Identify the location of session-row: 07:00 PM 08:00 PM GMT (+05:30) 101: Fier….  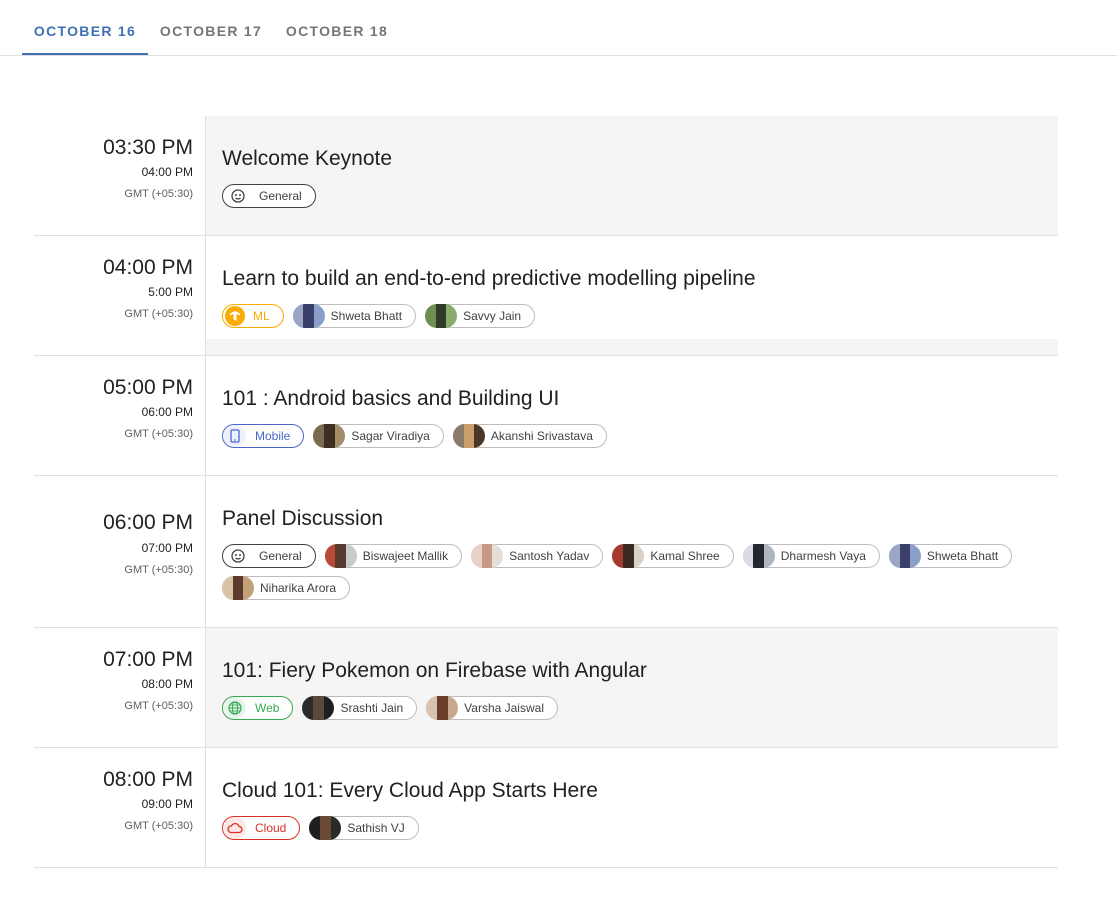
(546, 688).